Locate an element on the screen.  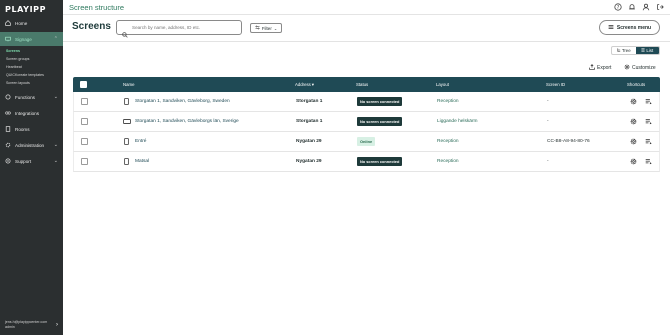
sidebar-subitem-quickcreate-templates: QUICKcreate templates is located at coordinates (25, 75).